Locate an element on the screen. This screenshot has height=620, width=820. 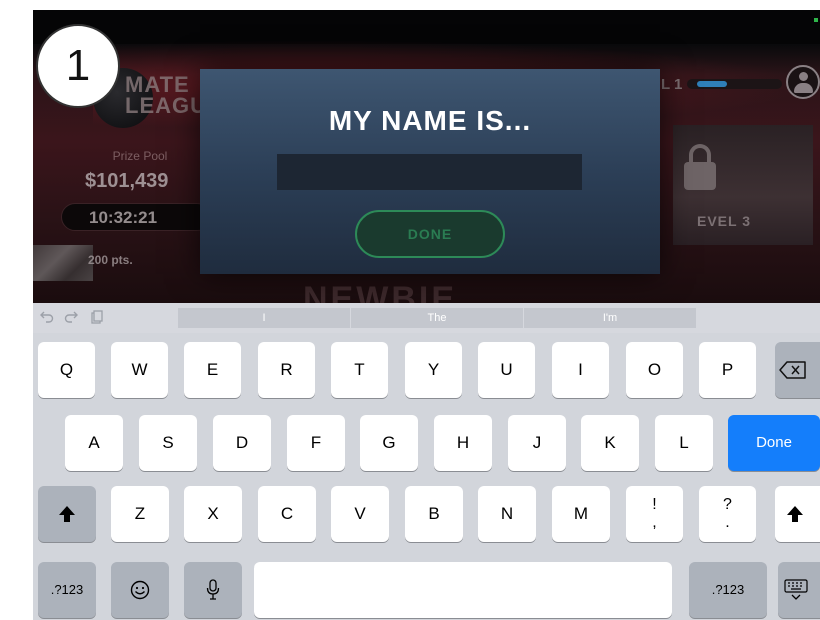
key-k: K is located at coordinates (610, 443).